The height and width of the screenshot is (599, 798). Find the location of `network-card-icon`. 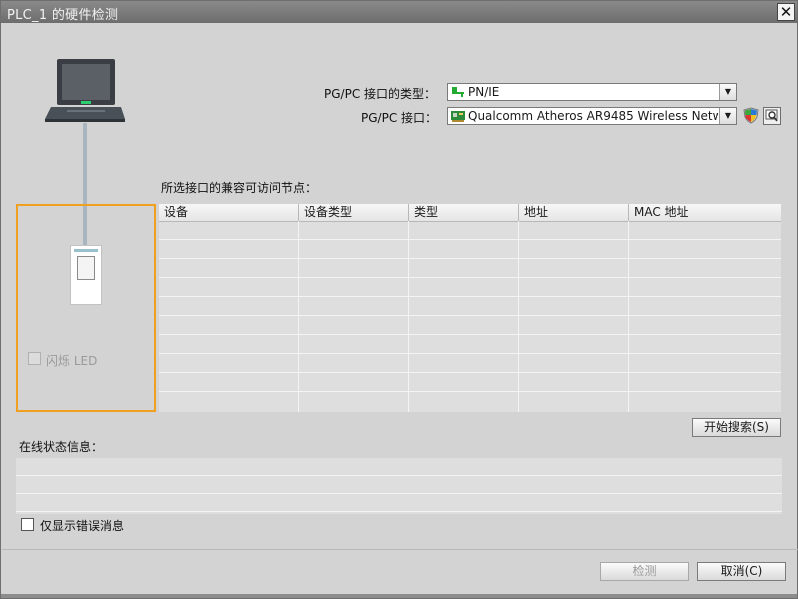

network-card-icon is located at coordinates (458, 116).